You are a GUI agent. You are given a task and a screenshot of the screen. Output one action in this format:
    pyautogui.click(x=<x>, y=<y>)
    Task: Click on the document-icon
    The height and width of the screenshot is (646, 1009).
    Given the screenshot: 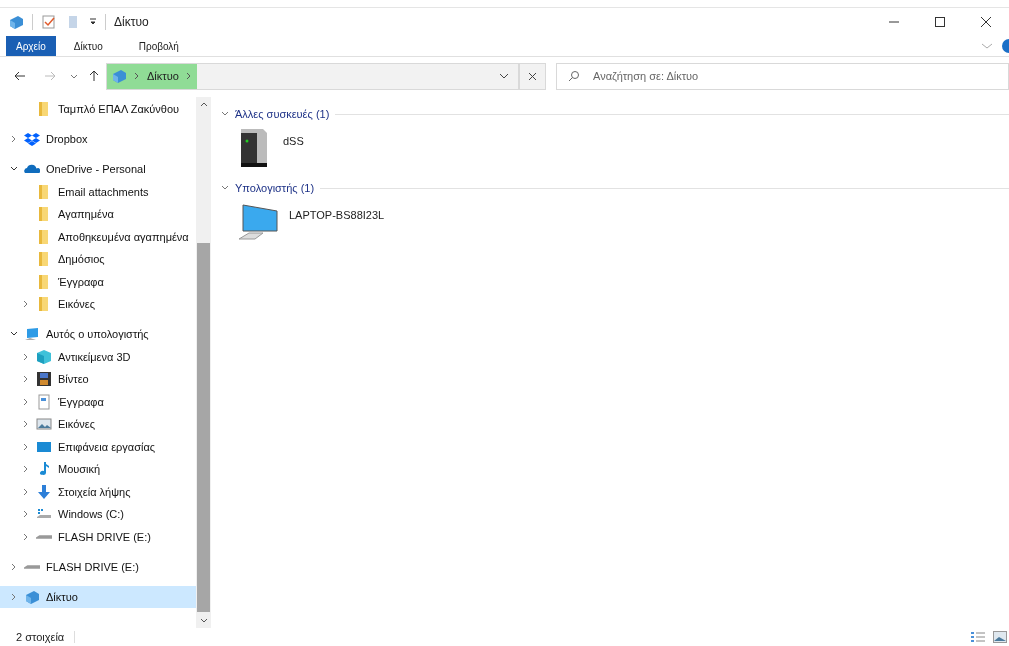 What is the action you would take?
    pyautogui.click(x=44, y=401)
    